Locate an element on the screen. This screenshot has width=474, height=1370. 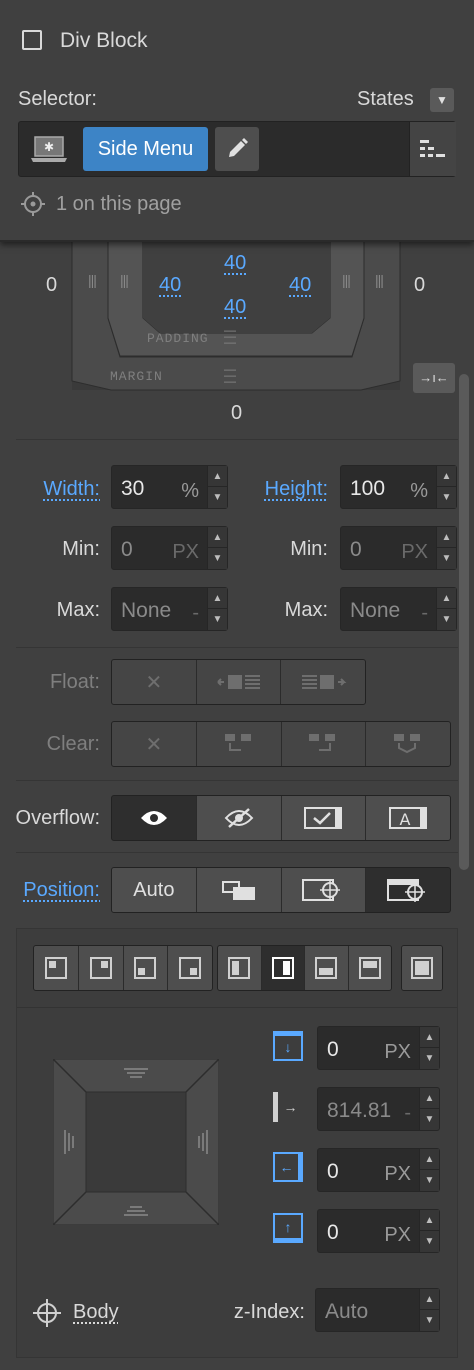
preset-bottom-right-icon is located at coordinates (190, 968).